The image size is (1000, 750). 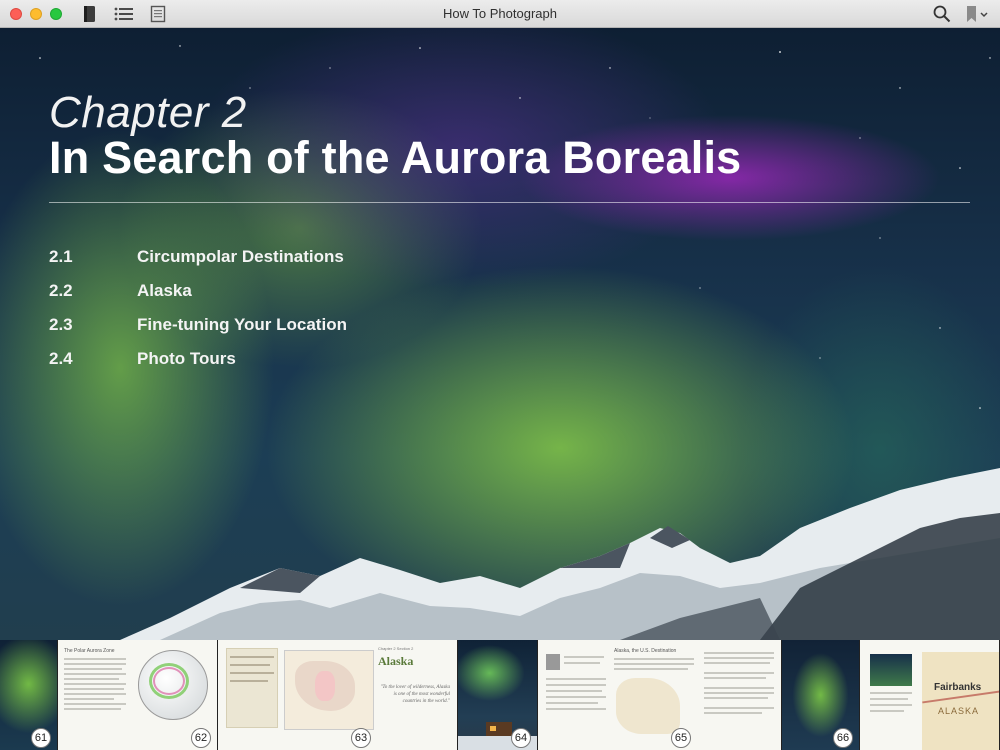 What do you see at coordinates (395, 157) in the screenshot?
I see `chapter-title: In Search of the Aurora Borealis` at bounding box center [395, 157].